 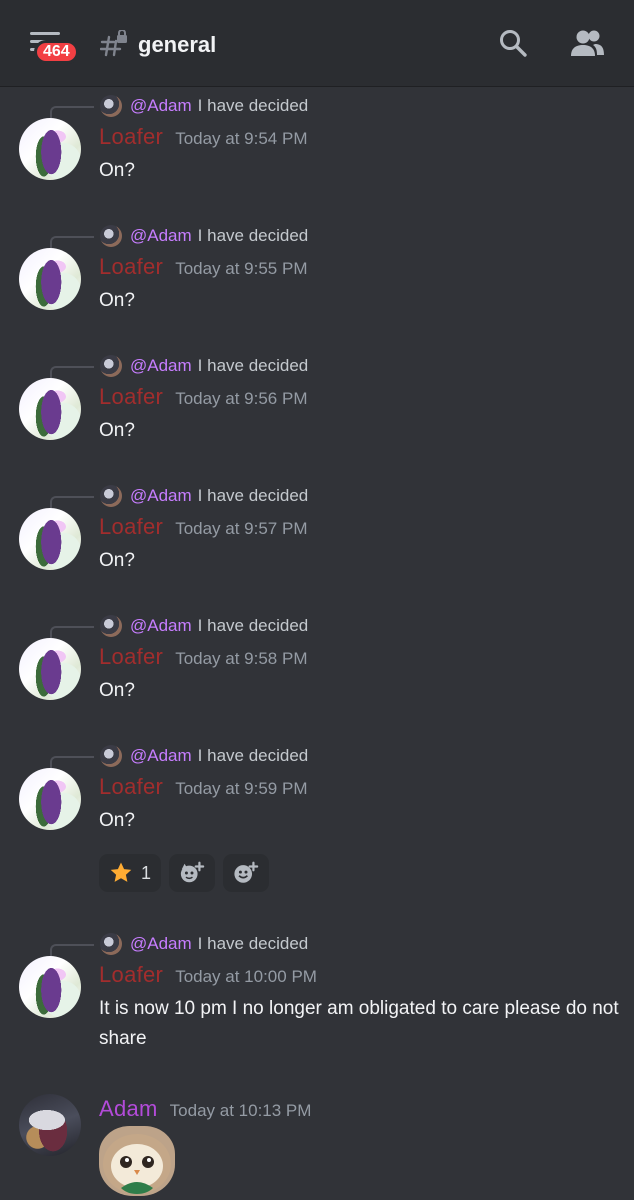 I want to click on timestamp: Today at 9:55 PM, so click(x=241, y=268).